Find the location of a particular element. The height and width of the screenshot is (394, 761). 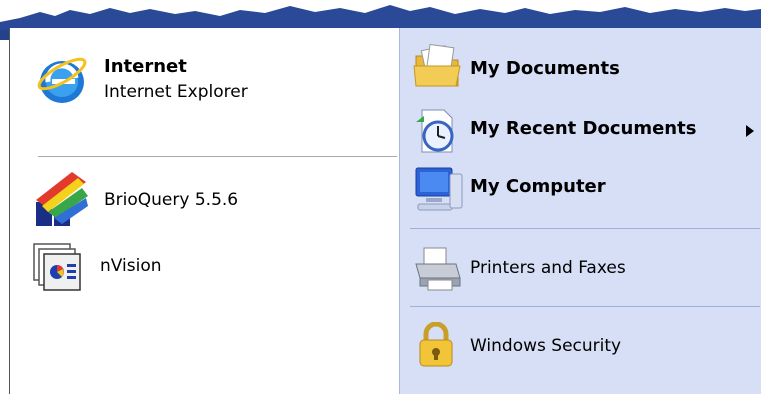

internet-title: Internet is located at coordinates (145, 66).